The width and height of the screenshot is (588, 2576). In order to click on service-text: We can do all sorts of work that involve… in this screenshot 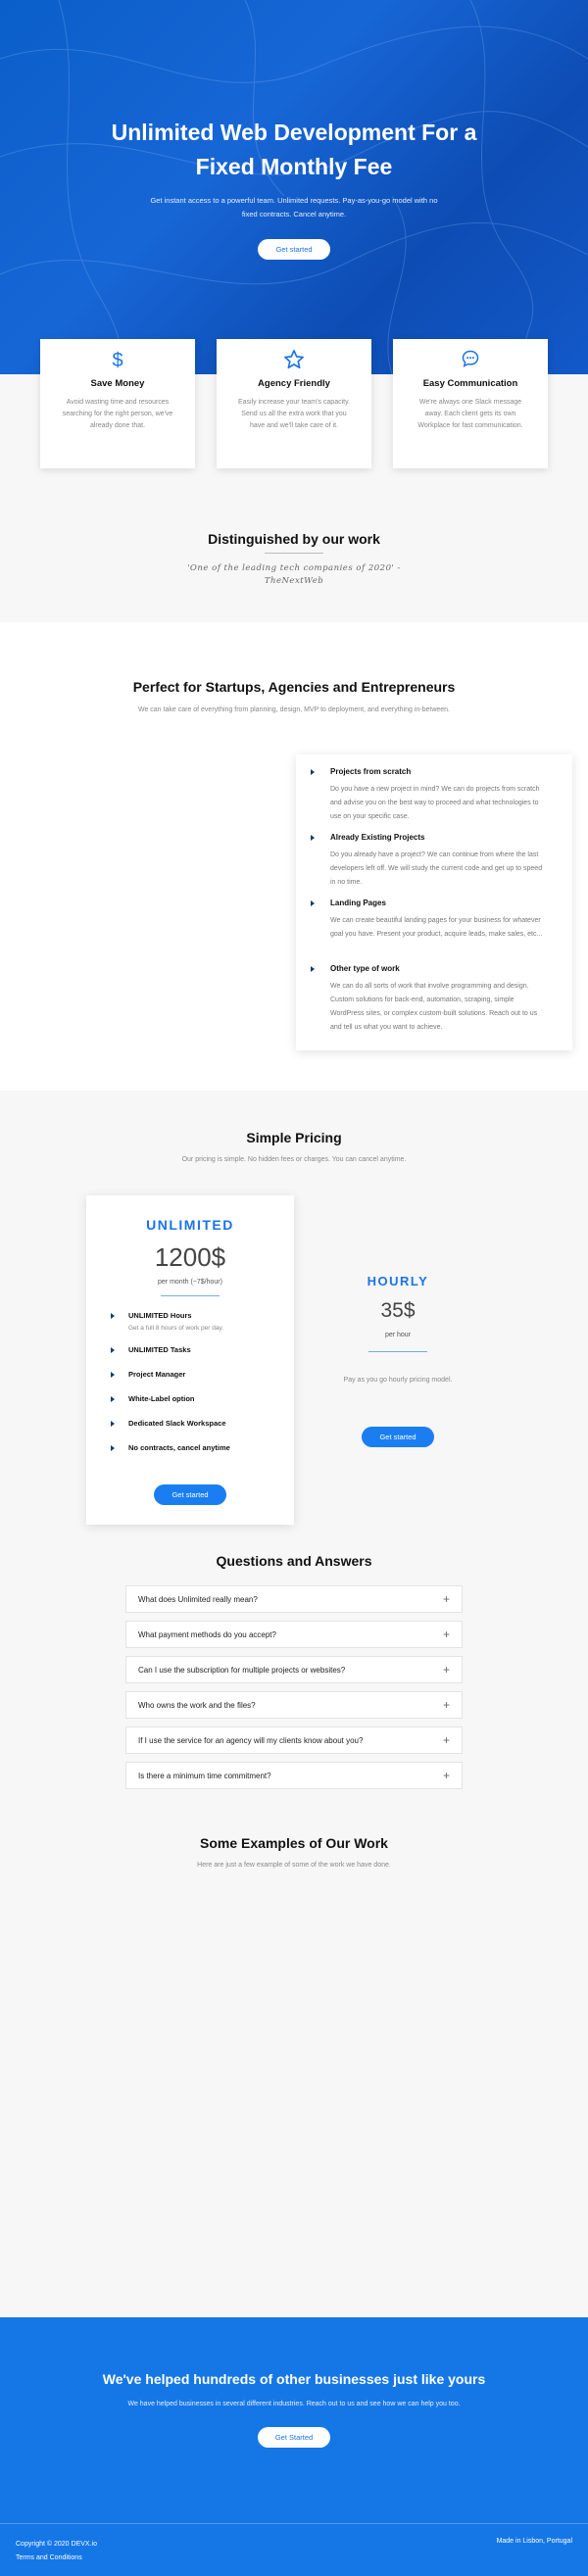, I will do `click(434, 1007)`.